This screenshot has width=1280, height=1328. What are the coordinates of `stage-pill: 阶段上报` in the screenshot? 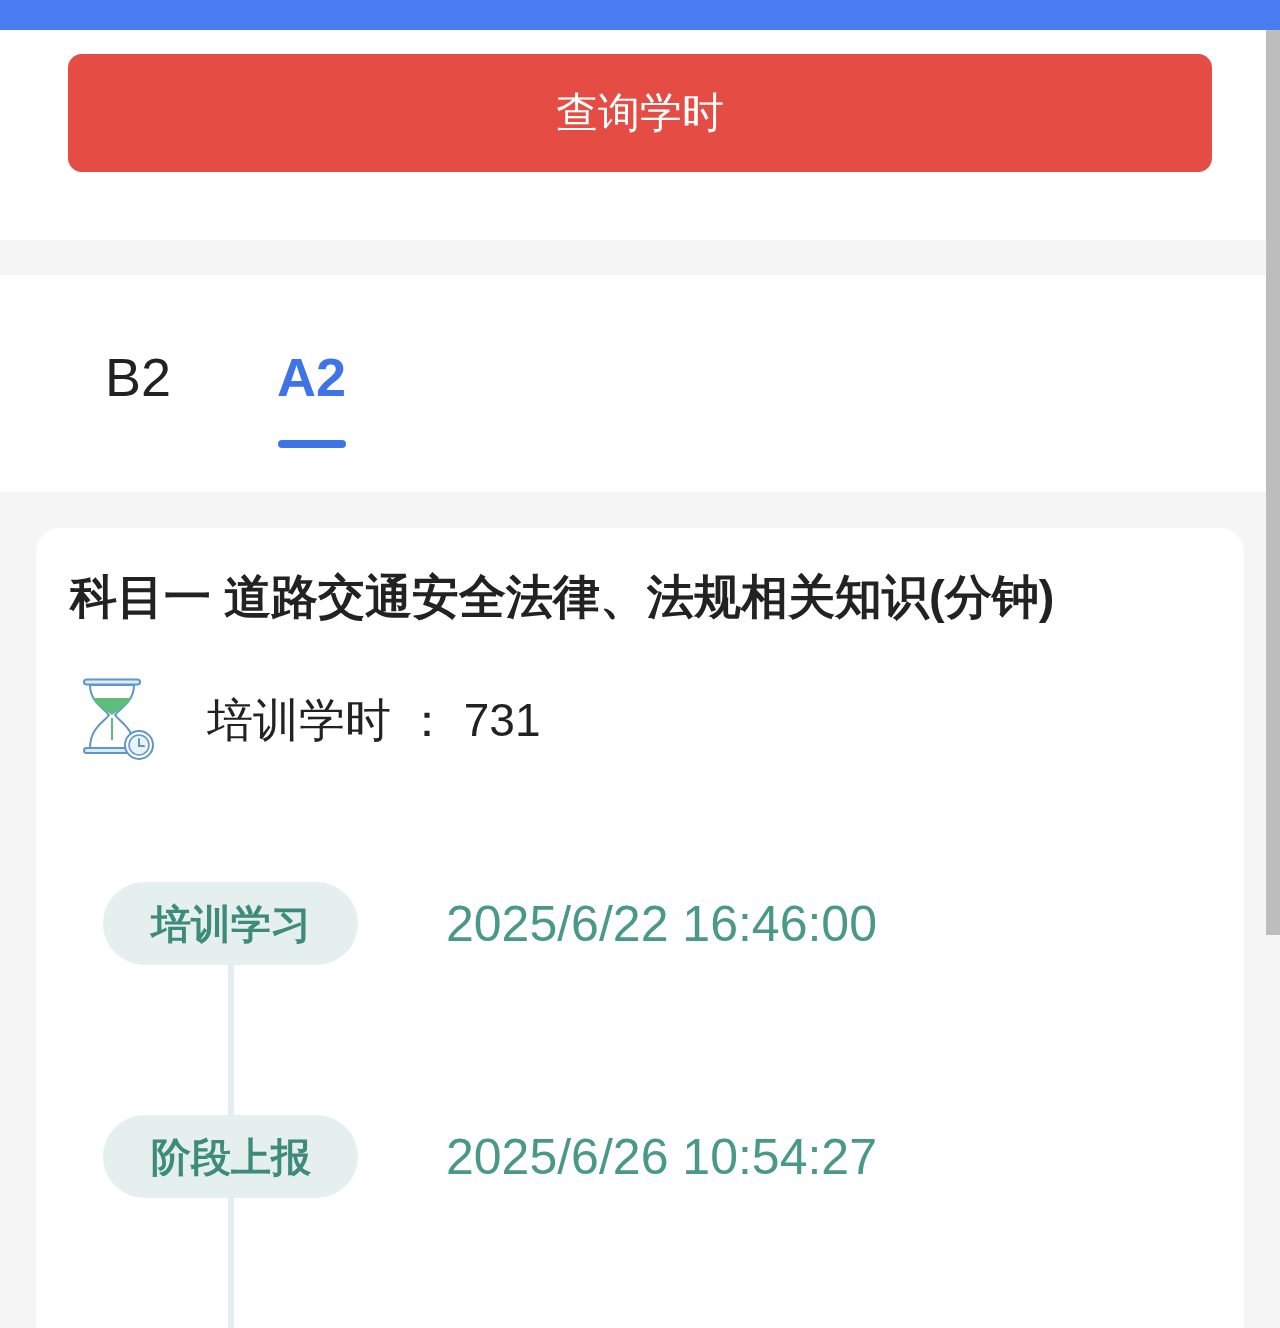 It's located at (230, 1156).